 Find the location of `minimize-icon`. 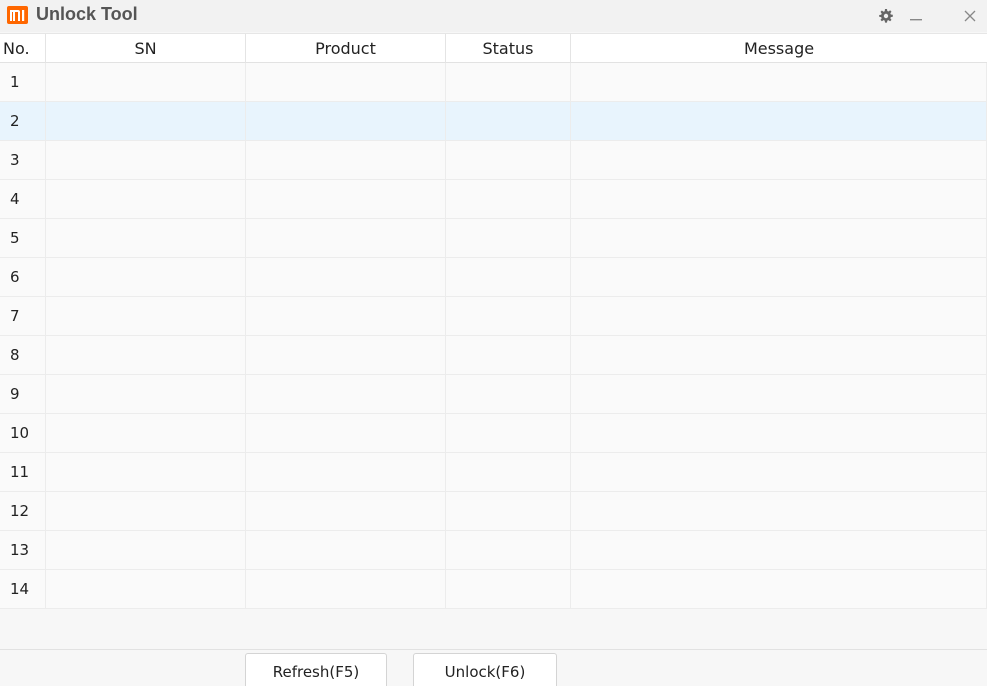

minimize-icon is located at coordinates (916, 20).